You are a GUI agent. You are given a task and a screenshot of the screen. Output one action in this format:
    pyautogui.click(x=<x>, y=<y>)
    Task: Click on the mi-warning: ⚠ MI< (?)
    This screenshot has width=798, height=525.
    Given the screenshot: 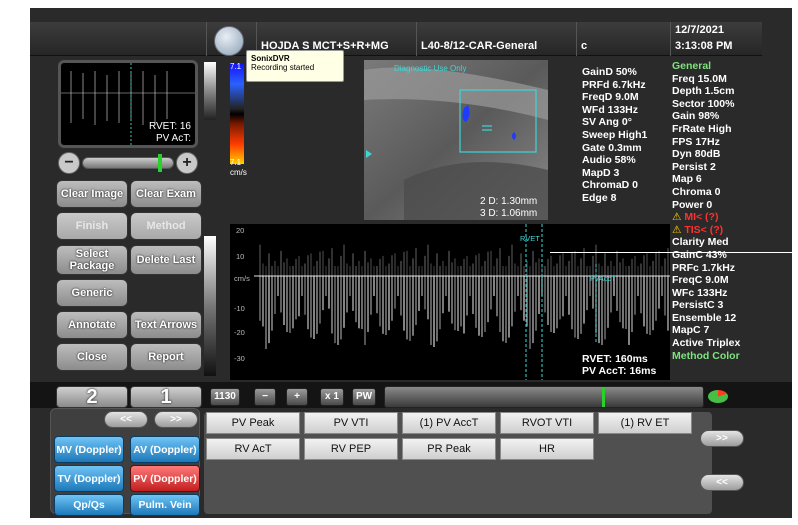 What is the action you would take?
    pyautogui.click(x=706, y=217)
    